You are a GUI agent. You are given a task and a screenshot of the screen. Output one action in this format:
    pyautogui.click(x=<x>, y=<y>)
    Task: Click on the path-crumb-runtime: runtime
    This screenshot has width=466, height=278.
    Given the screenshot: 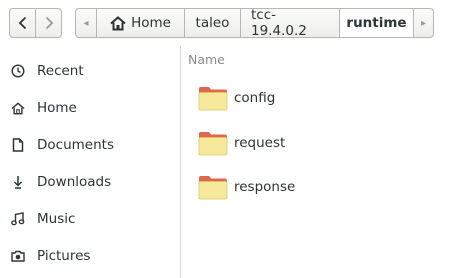 What is the action you would take?
    pyautogui.click(x=377, y=23)
    